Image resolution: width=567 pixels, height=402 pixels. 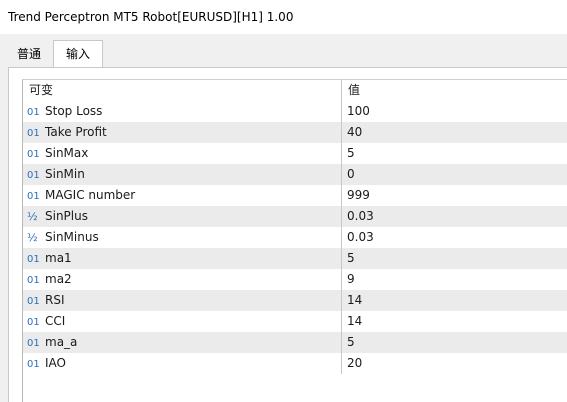 What do you see at coordinates (283, 51) in the screenshot?
I see `tab-bar: 普通 输入` at bounding box center [283, 51].